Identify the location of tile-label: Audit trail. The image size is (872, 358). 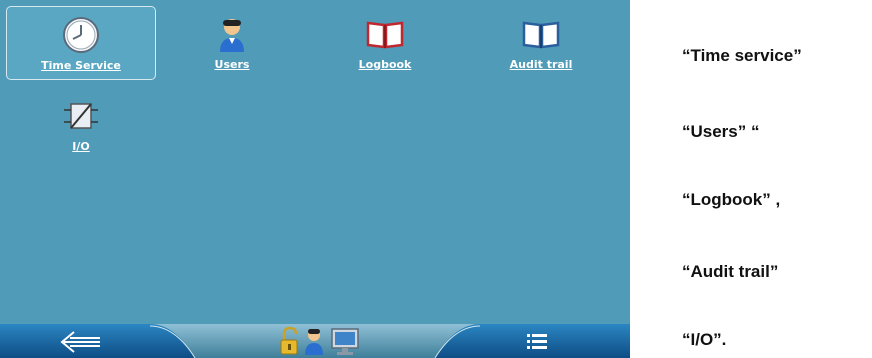
(541, 64).